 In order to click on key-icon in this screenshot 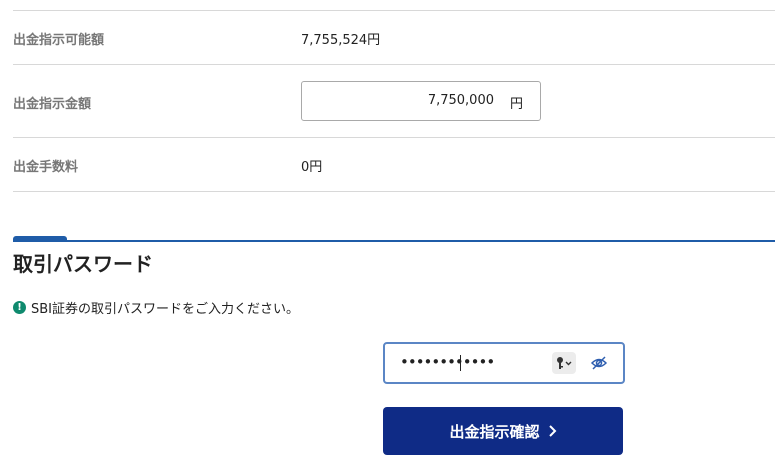, I will do `click(564, 363)`.